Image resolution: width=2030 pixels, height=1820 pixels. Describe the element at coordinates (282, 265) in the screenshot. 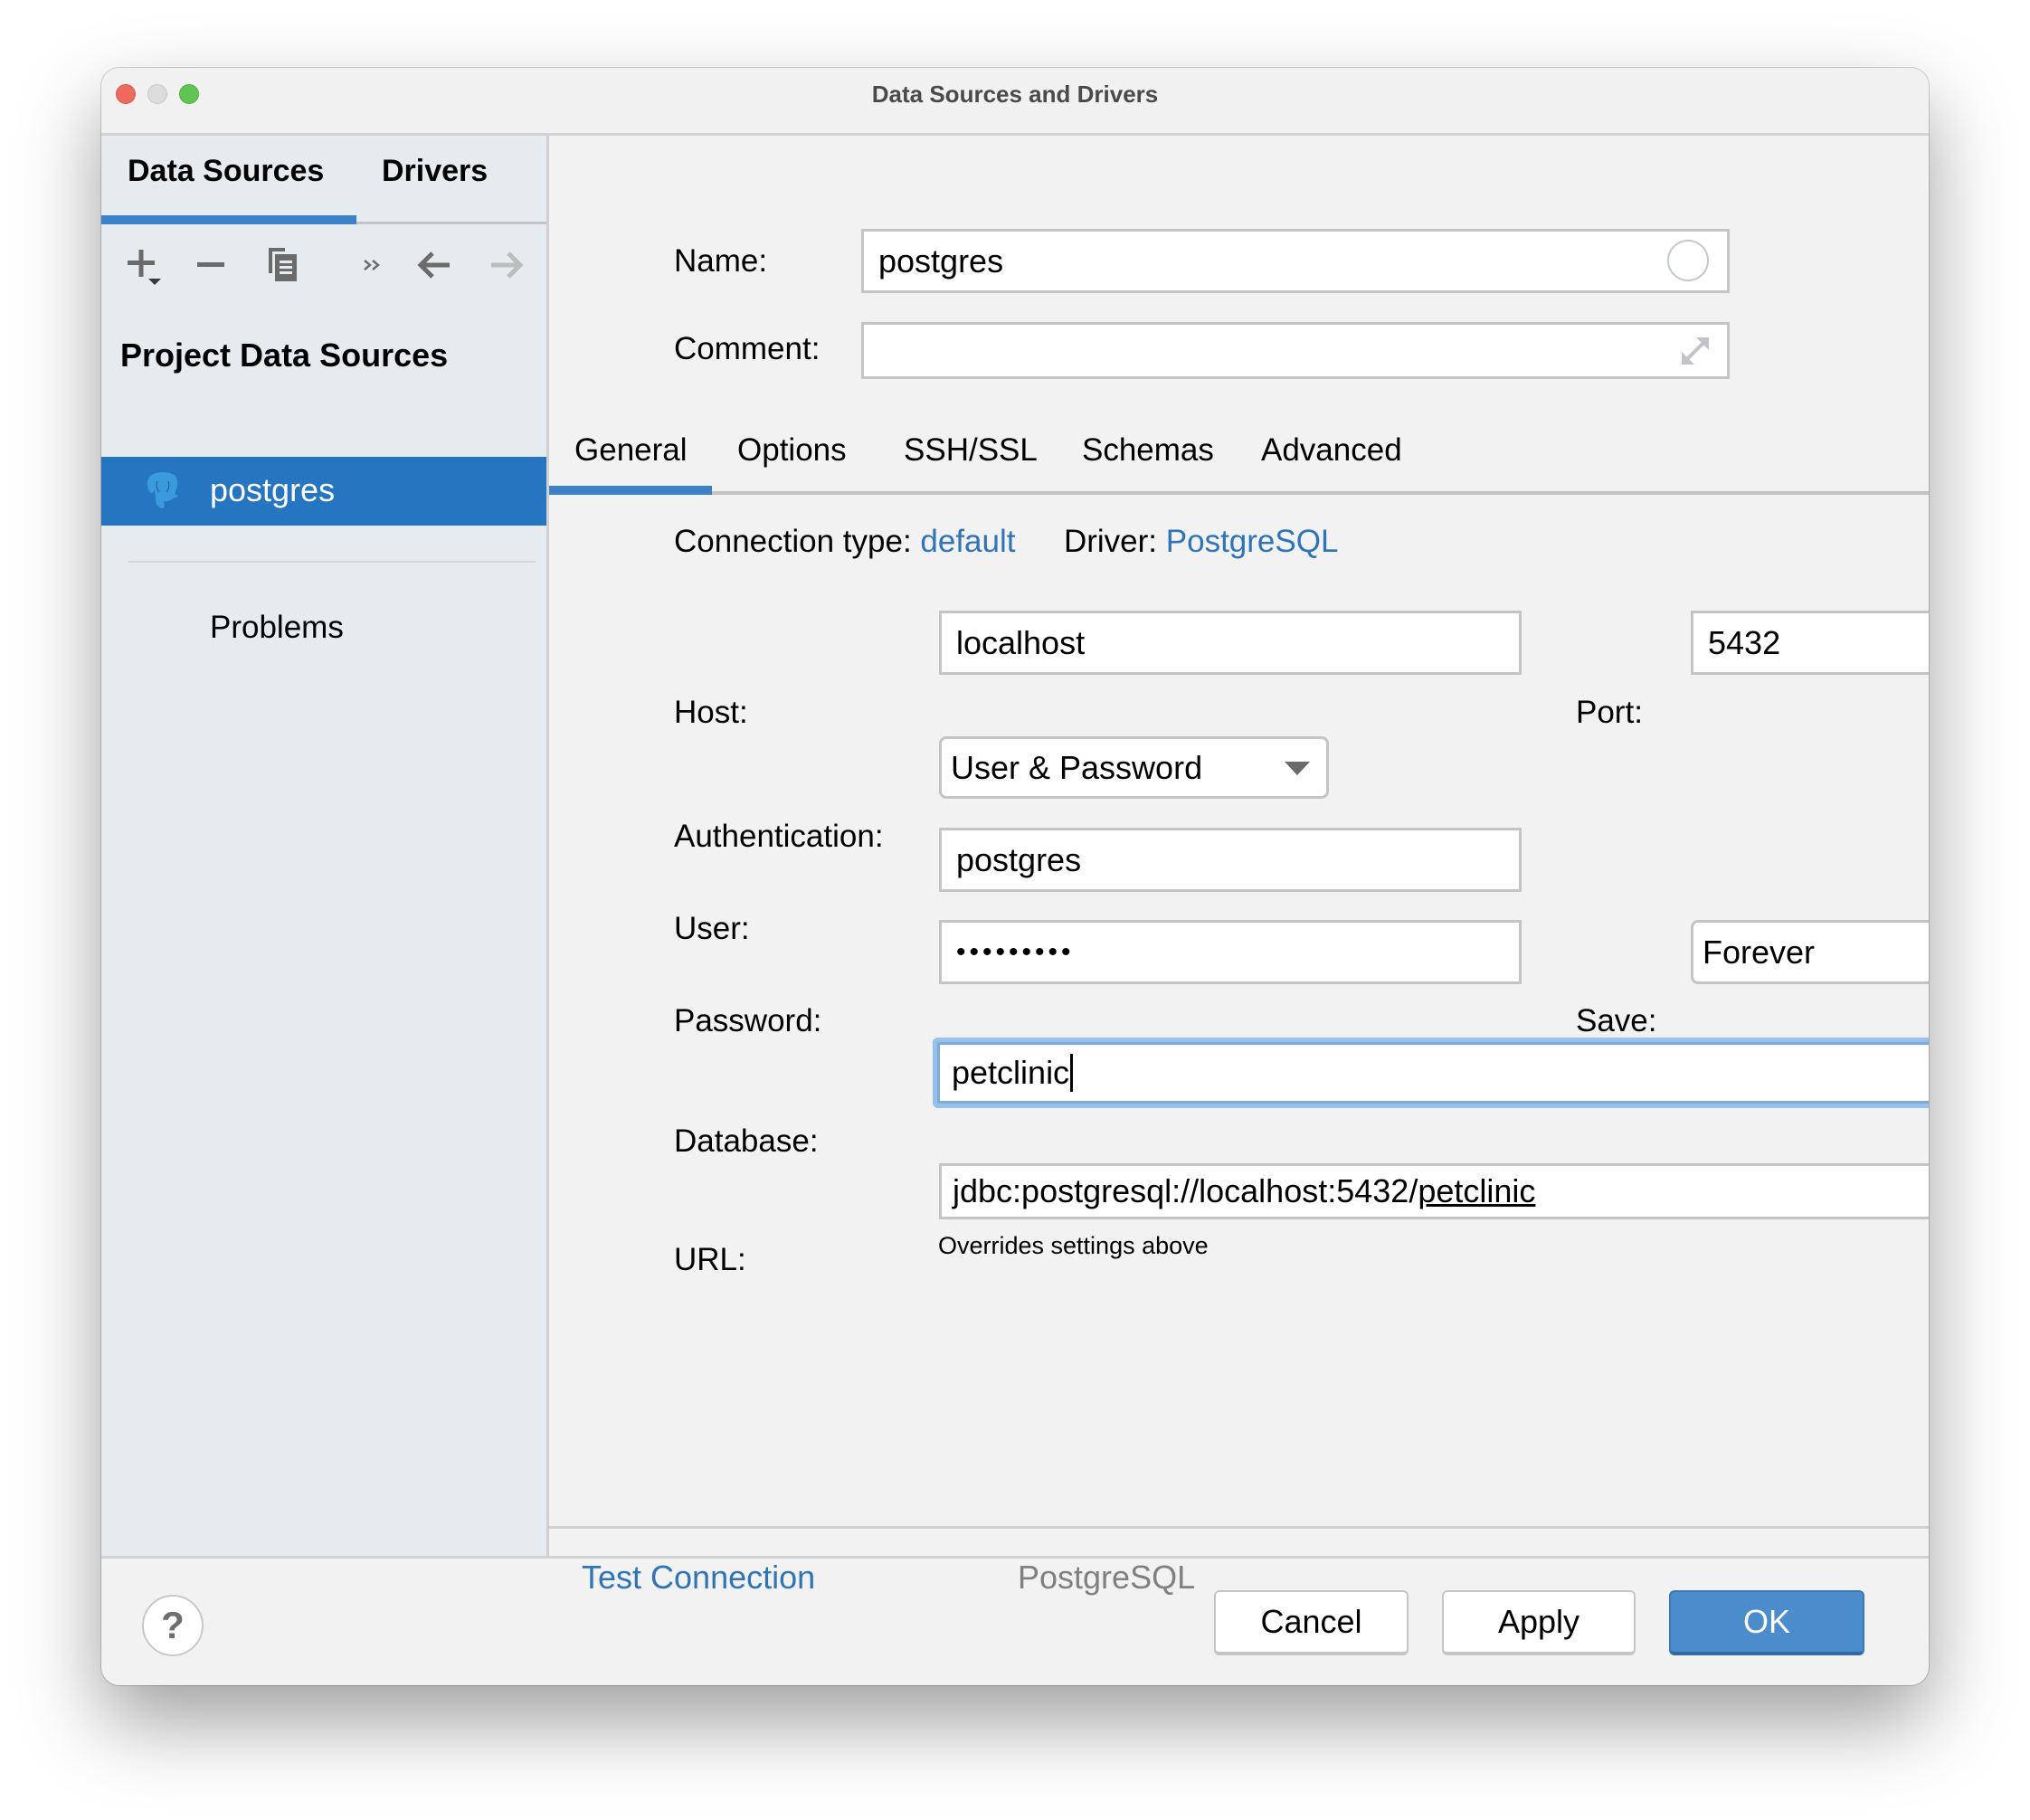

I see `duplicate-icon` at that location.